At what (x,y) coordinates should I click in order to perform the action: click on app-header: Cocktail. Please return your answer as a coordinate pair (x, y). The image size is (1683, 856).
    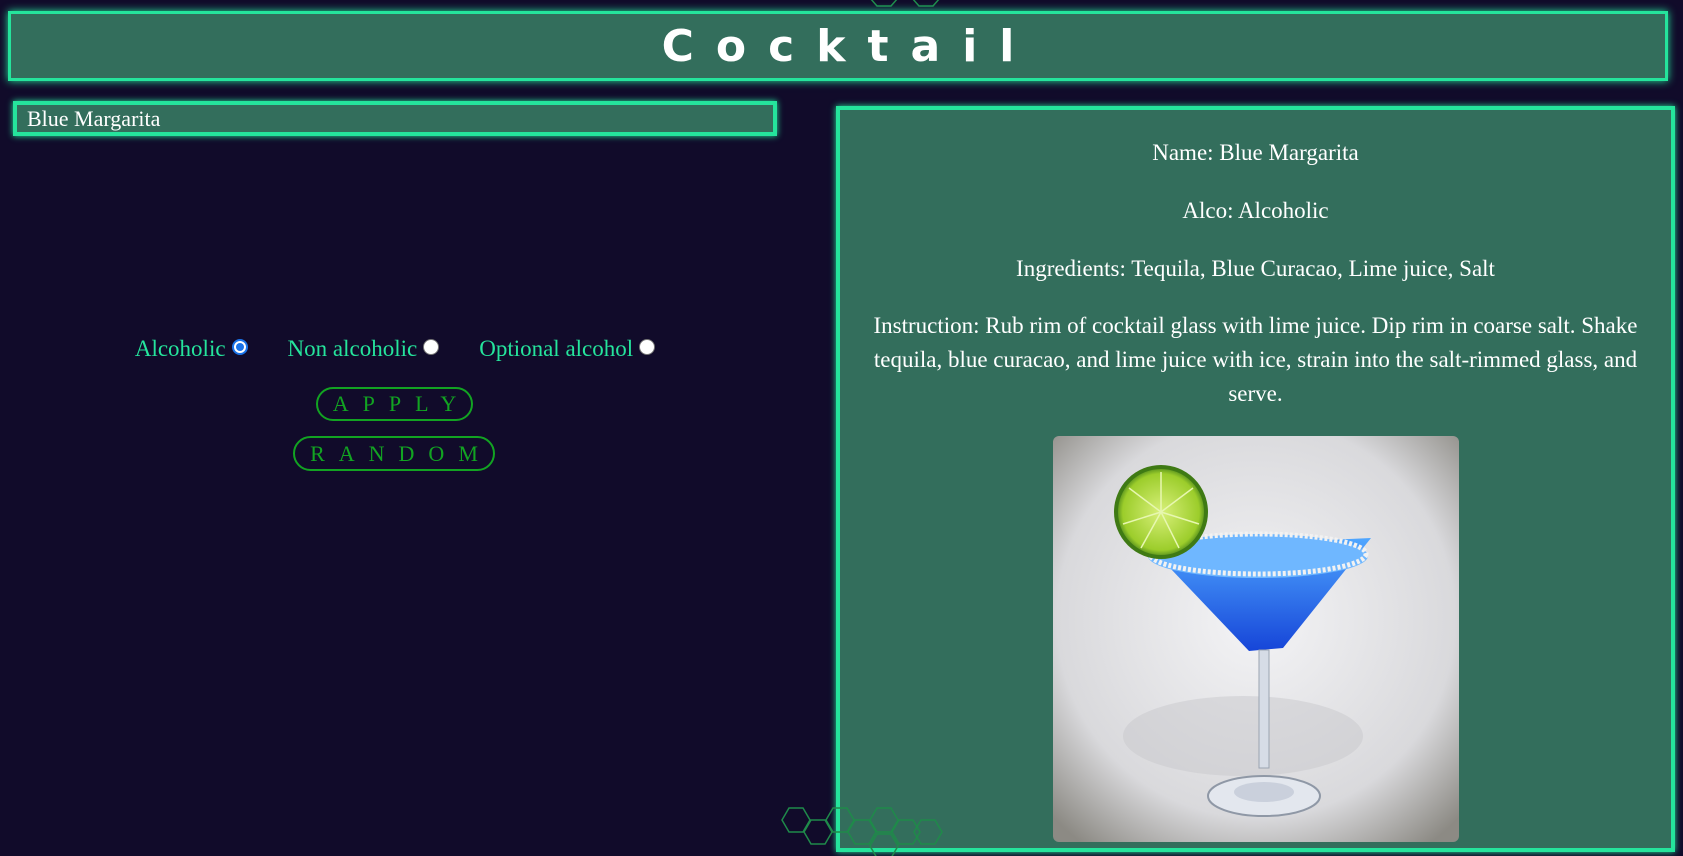
    Looking at the image, I should click on (838, 46).